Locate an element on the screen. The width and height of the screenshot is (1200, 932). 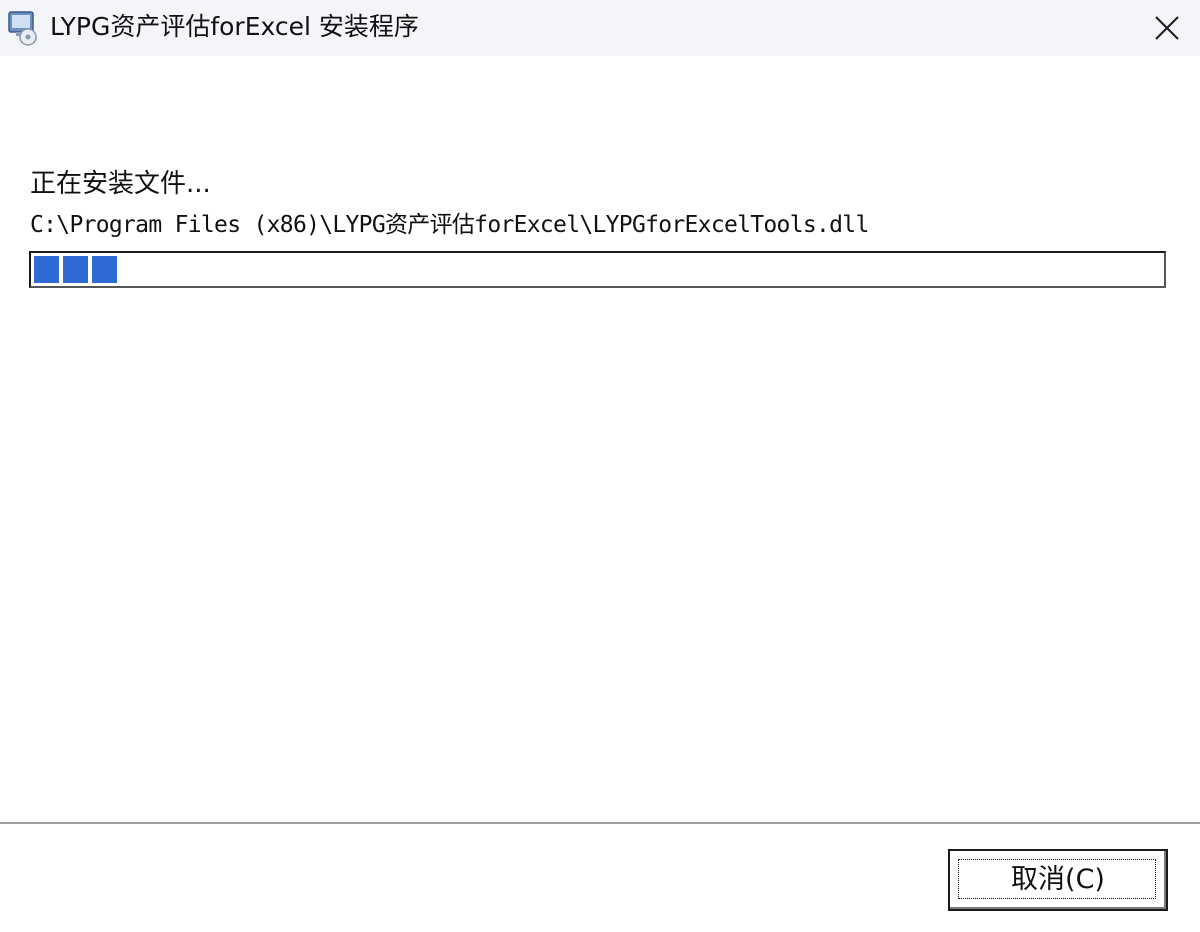
cancel-button: 取消(C) is located at coordinates (1058, 880).